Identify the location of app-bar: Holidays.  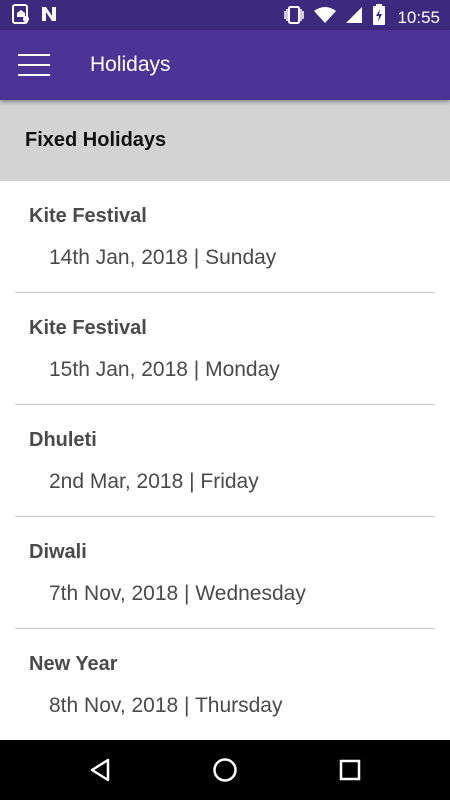
(225, 65).